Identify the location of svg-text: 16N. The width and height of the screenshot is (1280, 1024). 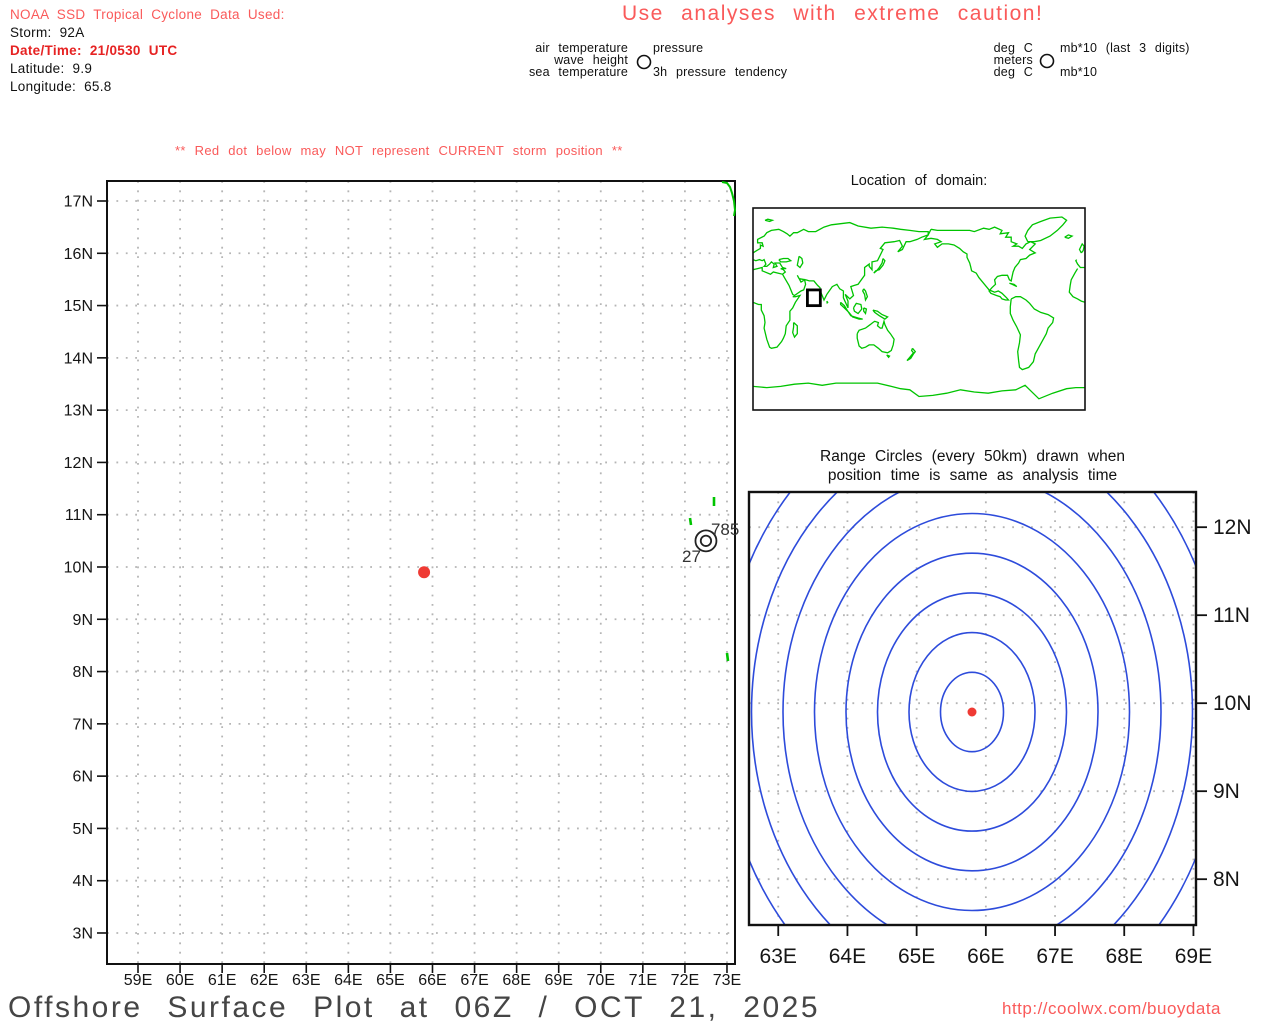
(78, 254).